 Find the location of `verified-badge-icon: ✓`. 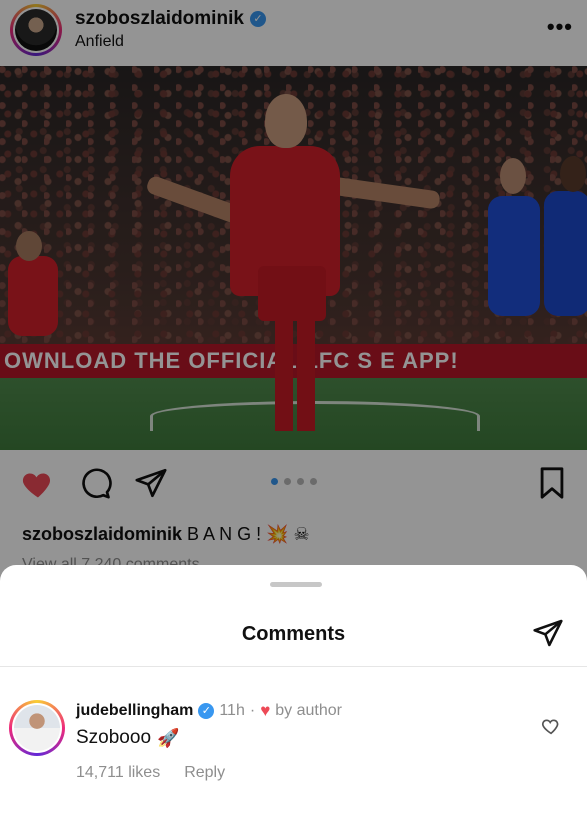

verified-badge-icon: ✓ is located at coordinates (206, 711).